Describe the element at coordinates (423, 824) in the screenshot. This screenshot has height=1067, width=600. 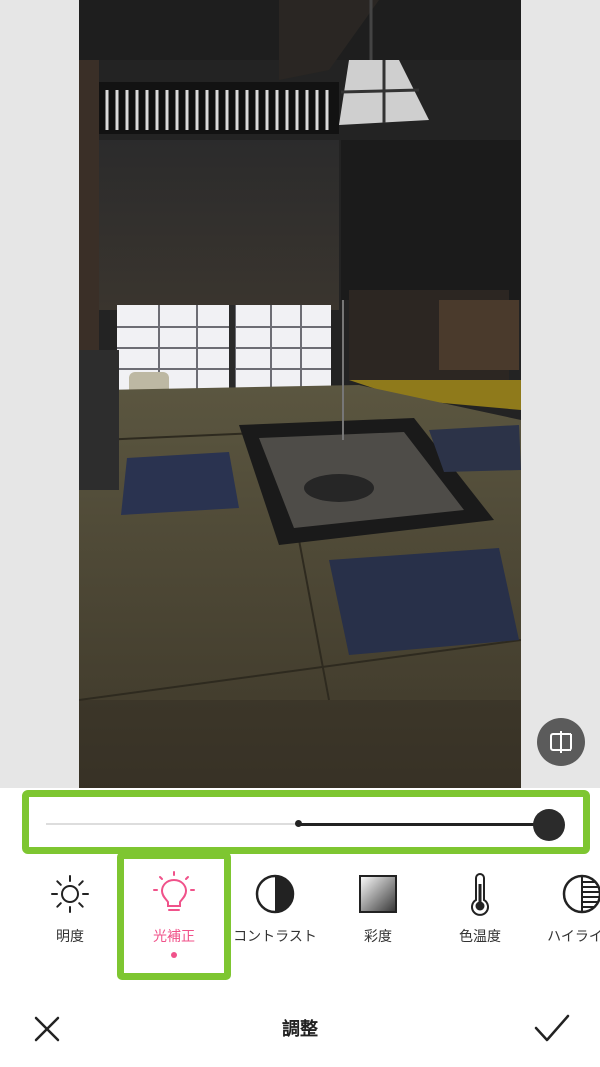
I see `slider-fill` at that location.